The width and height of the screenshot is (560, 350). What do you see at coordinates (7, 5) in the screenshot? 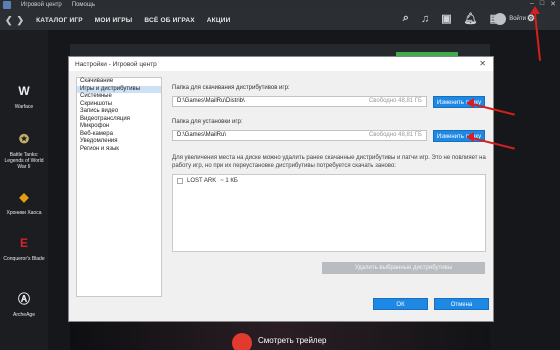
I see `app-logo-icon` at bounding box center [7, 5].